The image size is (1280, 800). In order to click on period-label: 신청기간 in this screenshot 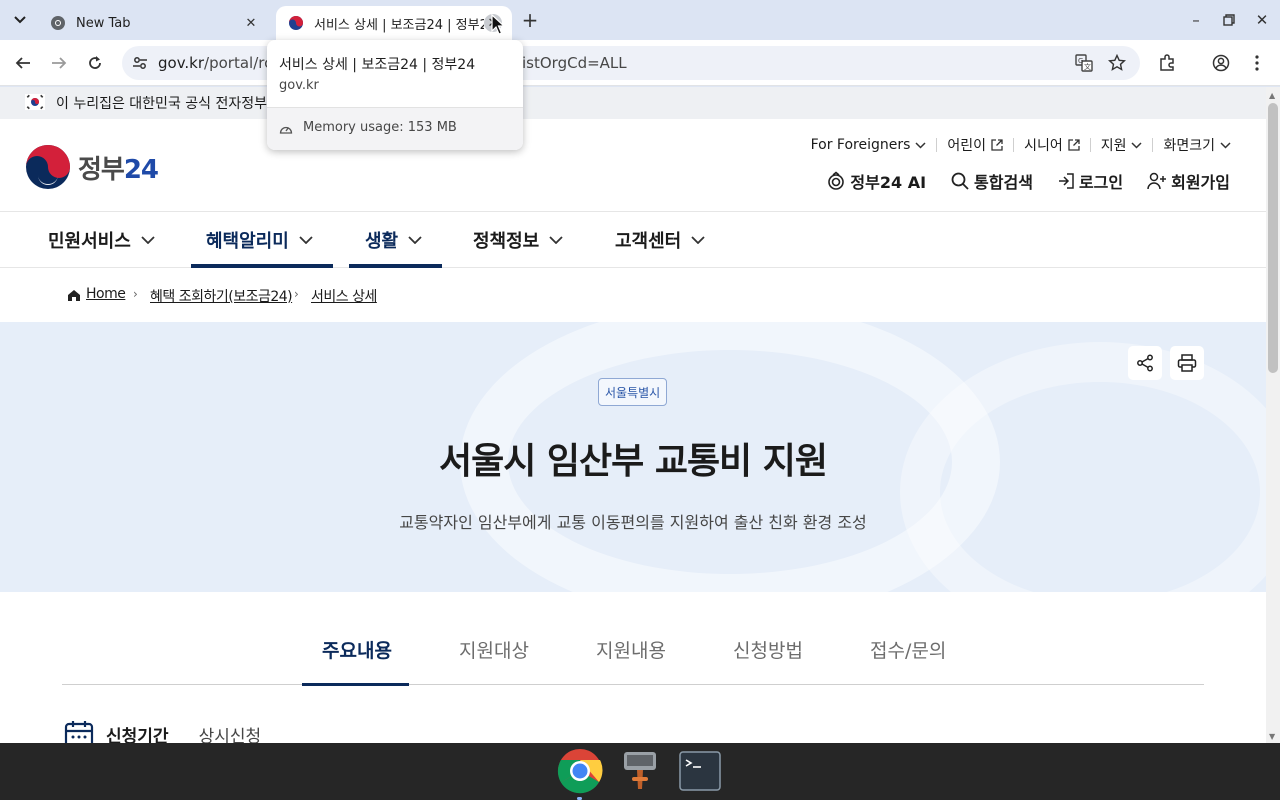, I will do `click(137, 735)`.